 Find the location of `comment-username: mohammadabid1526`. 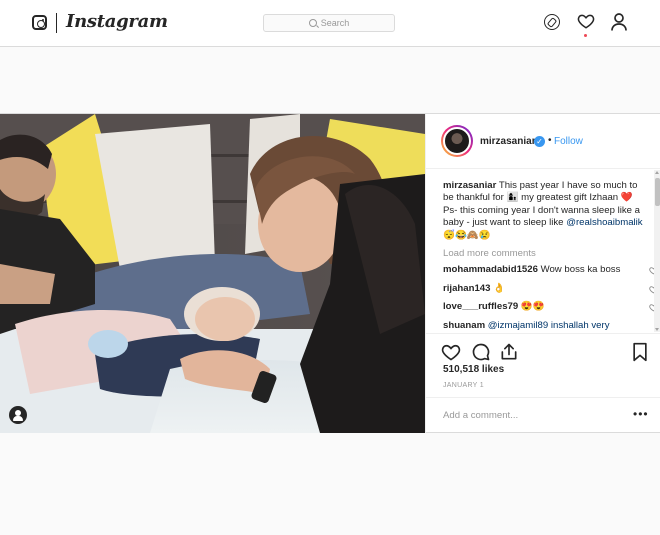

comment-username: mohammadabid1526 is located at coordinates (490, 269).